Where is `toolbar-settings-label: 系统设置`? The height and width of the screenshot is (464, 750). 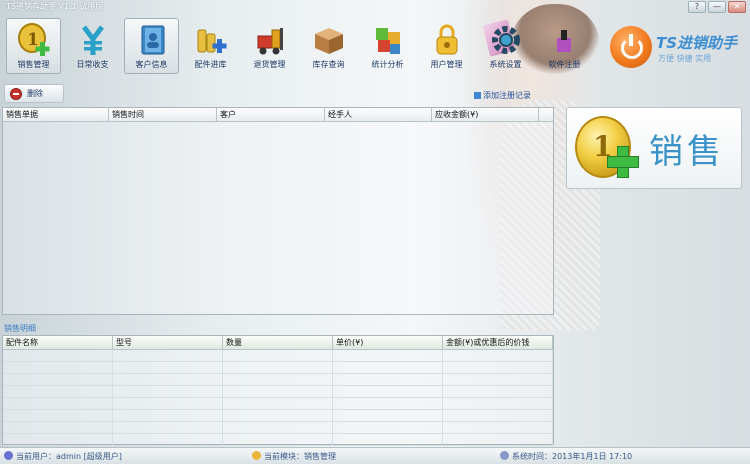 toolbar-settings-label: 系统设置 is located at coordinates (505, 64).